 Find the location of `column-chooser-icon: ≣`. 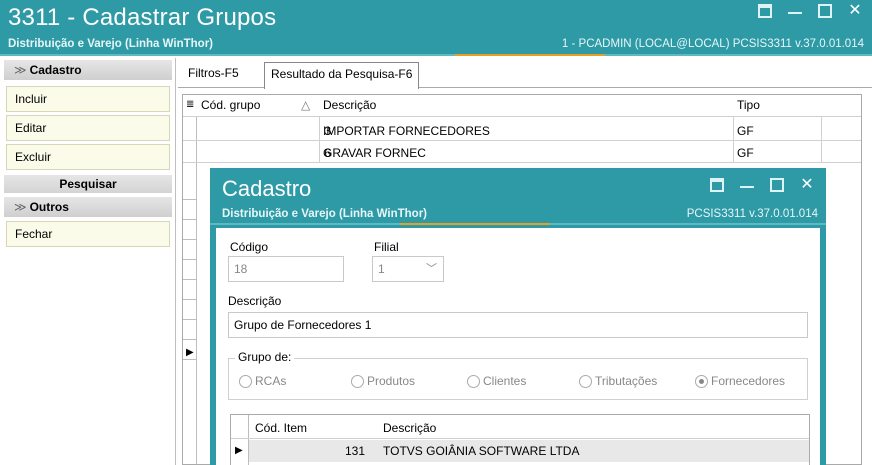

column-chooser-icon: ≣ is located at coordinates (190, 104).